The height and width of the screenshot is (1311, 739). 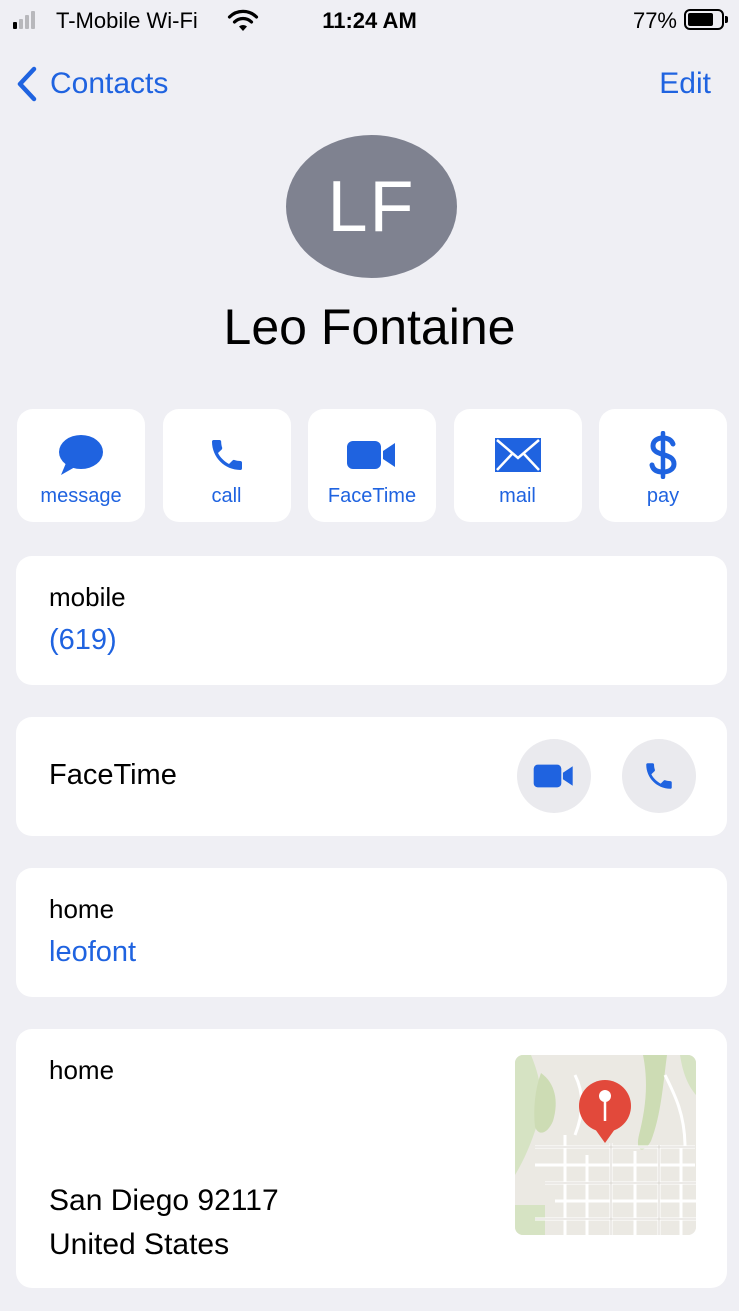 I want to click on envelope-icon, so click(x=517, y=455).